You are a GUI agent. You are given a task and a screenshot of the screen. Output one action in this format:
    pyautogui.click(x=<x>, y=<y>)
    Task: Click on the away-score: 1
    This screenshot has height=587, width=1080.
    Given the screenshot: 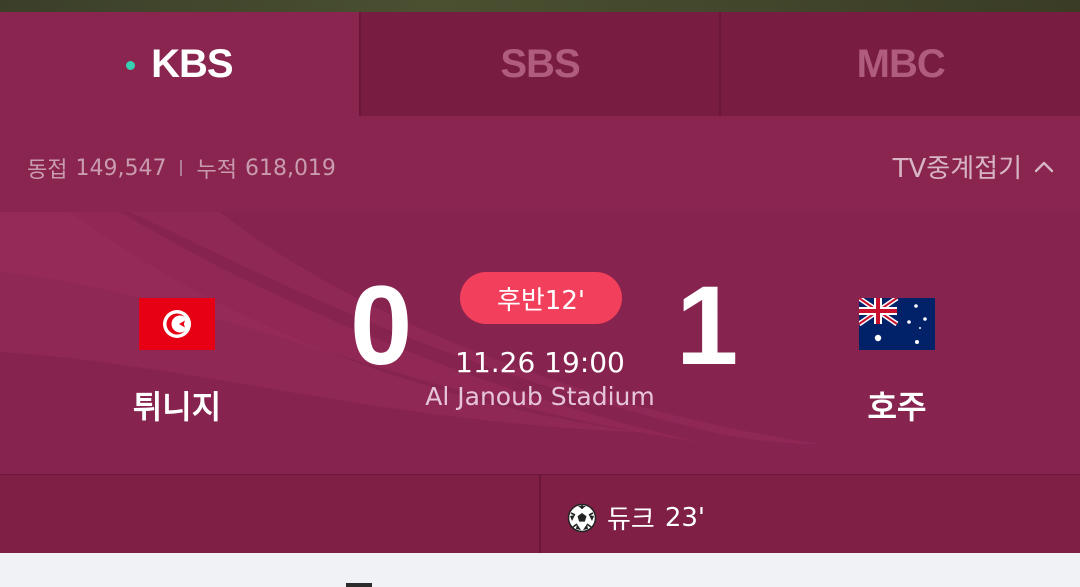 What is the action you would take?
    pyautogui.click(x=707, y=325)
    